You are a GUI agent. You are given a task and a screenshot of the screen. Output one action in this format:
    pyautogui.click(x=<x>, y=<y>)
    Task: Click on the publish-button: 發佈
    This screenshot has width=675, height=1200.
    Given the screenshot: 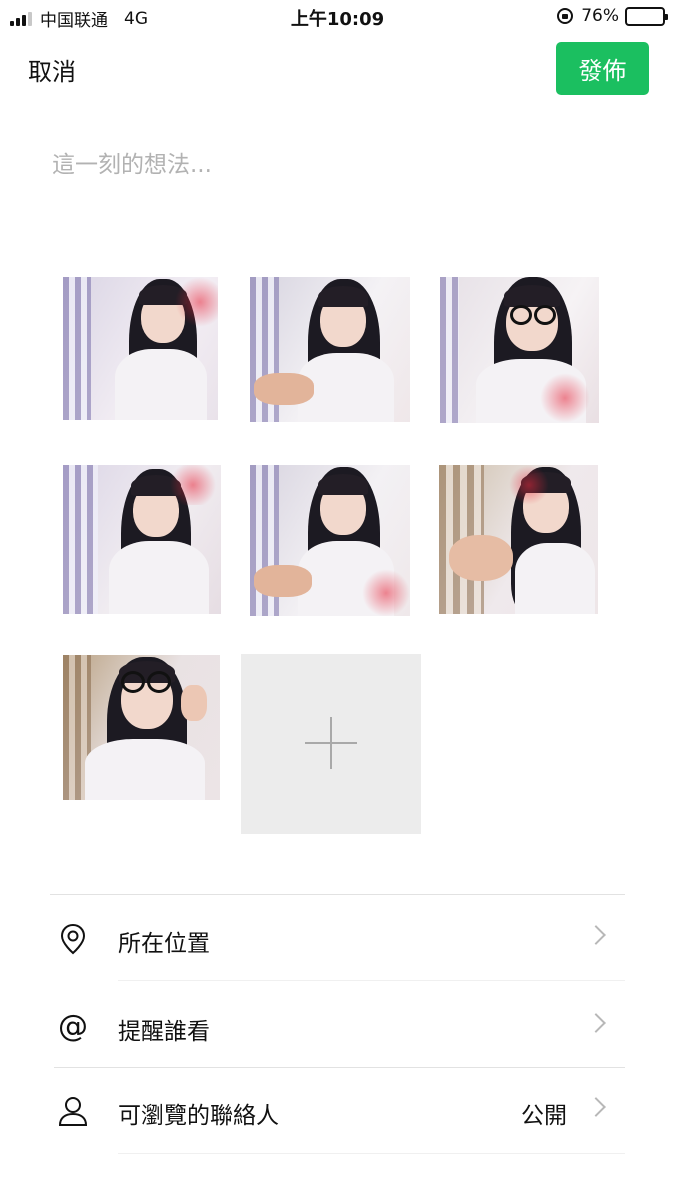 What is the action you would take?
    pyautogui.click(x=602, y=68)
    